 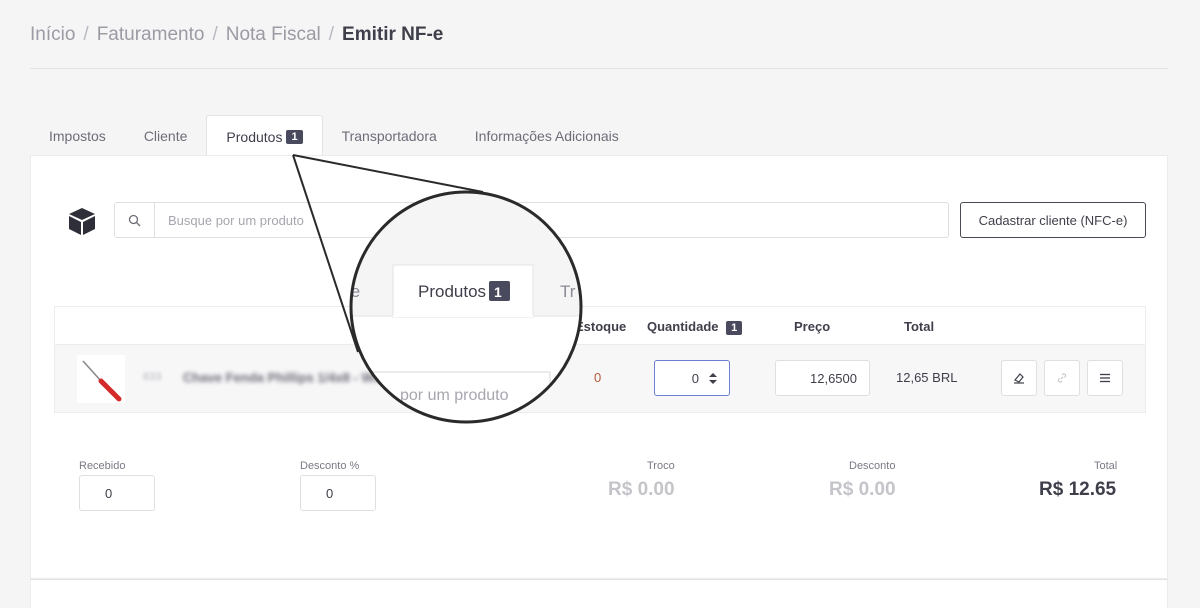 What do you see at coordinates (695, 327) in the screenshot?
I see `column-header-quantidade: Quantidade 1` at bounding box center [695, 327].